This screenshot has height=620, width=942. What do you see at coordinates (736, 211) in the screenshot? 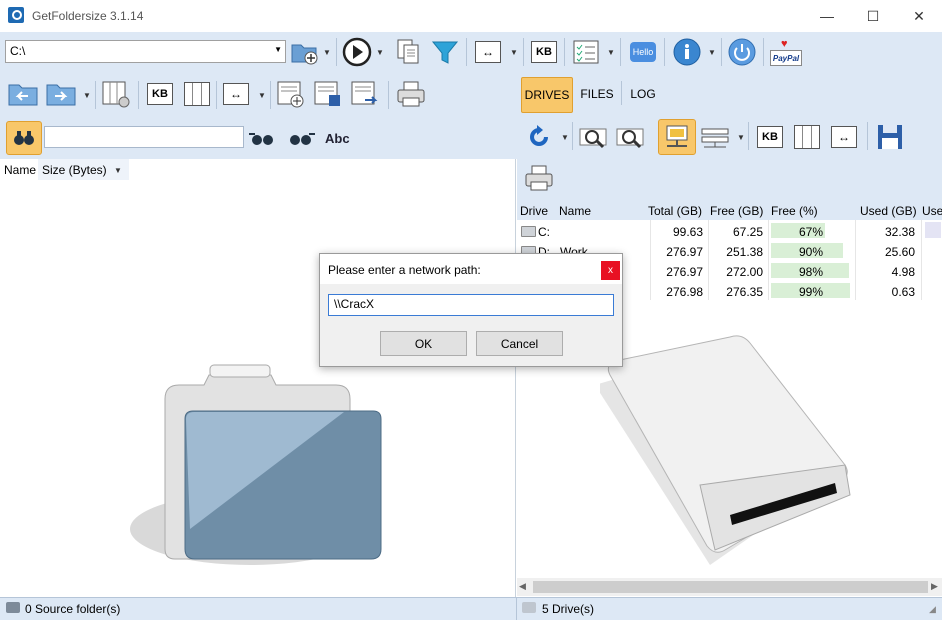
I see `column-header-free: Free (GB)` at bounding box center [736, 211].